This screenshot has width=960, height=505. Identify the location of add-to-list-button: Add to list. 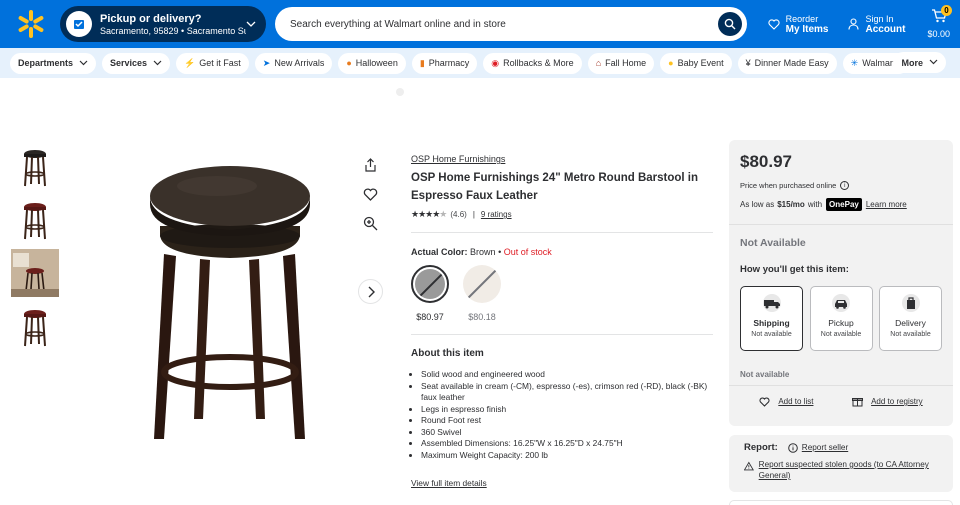
(786, 401).